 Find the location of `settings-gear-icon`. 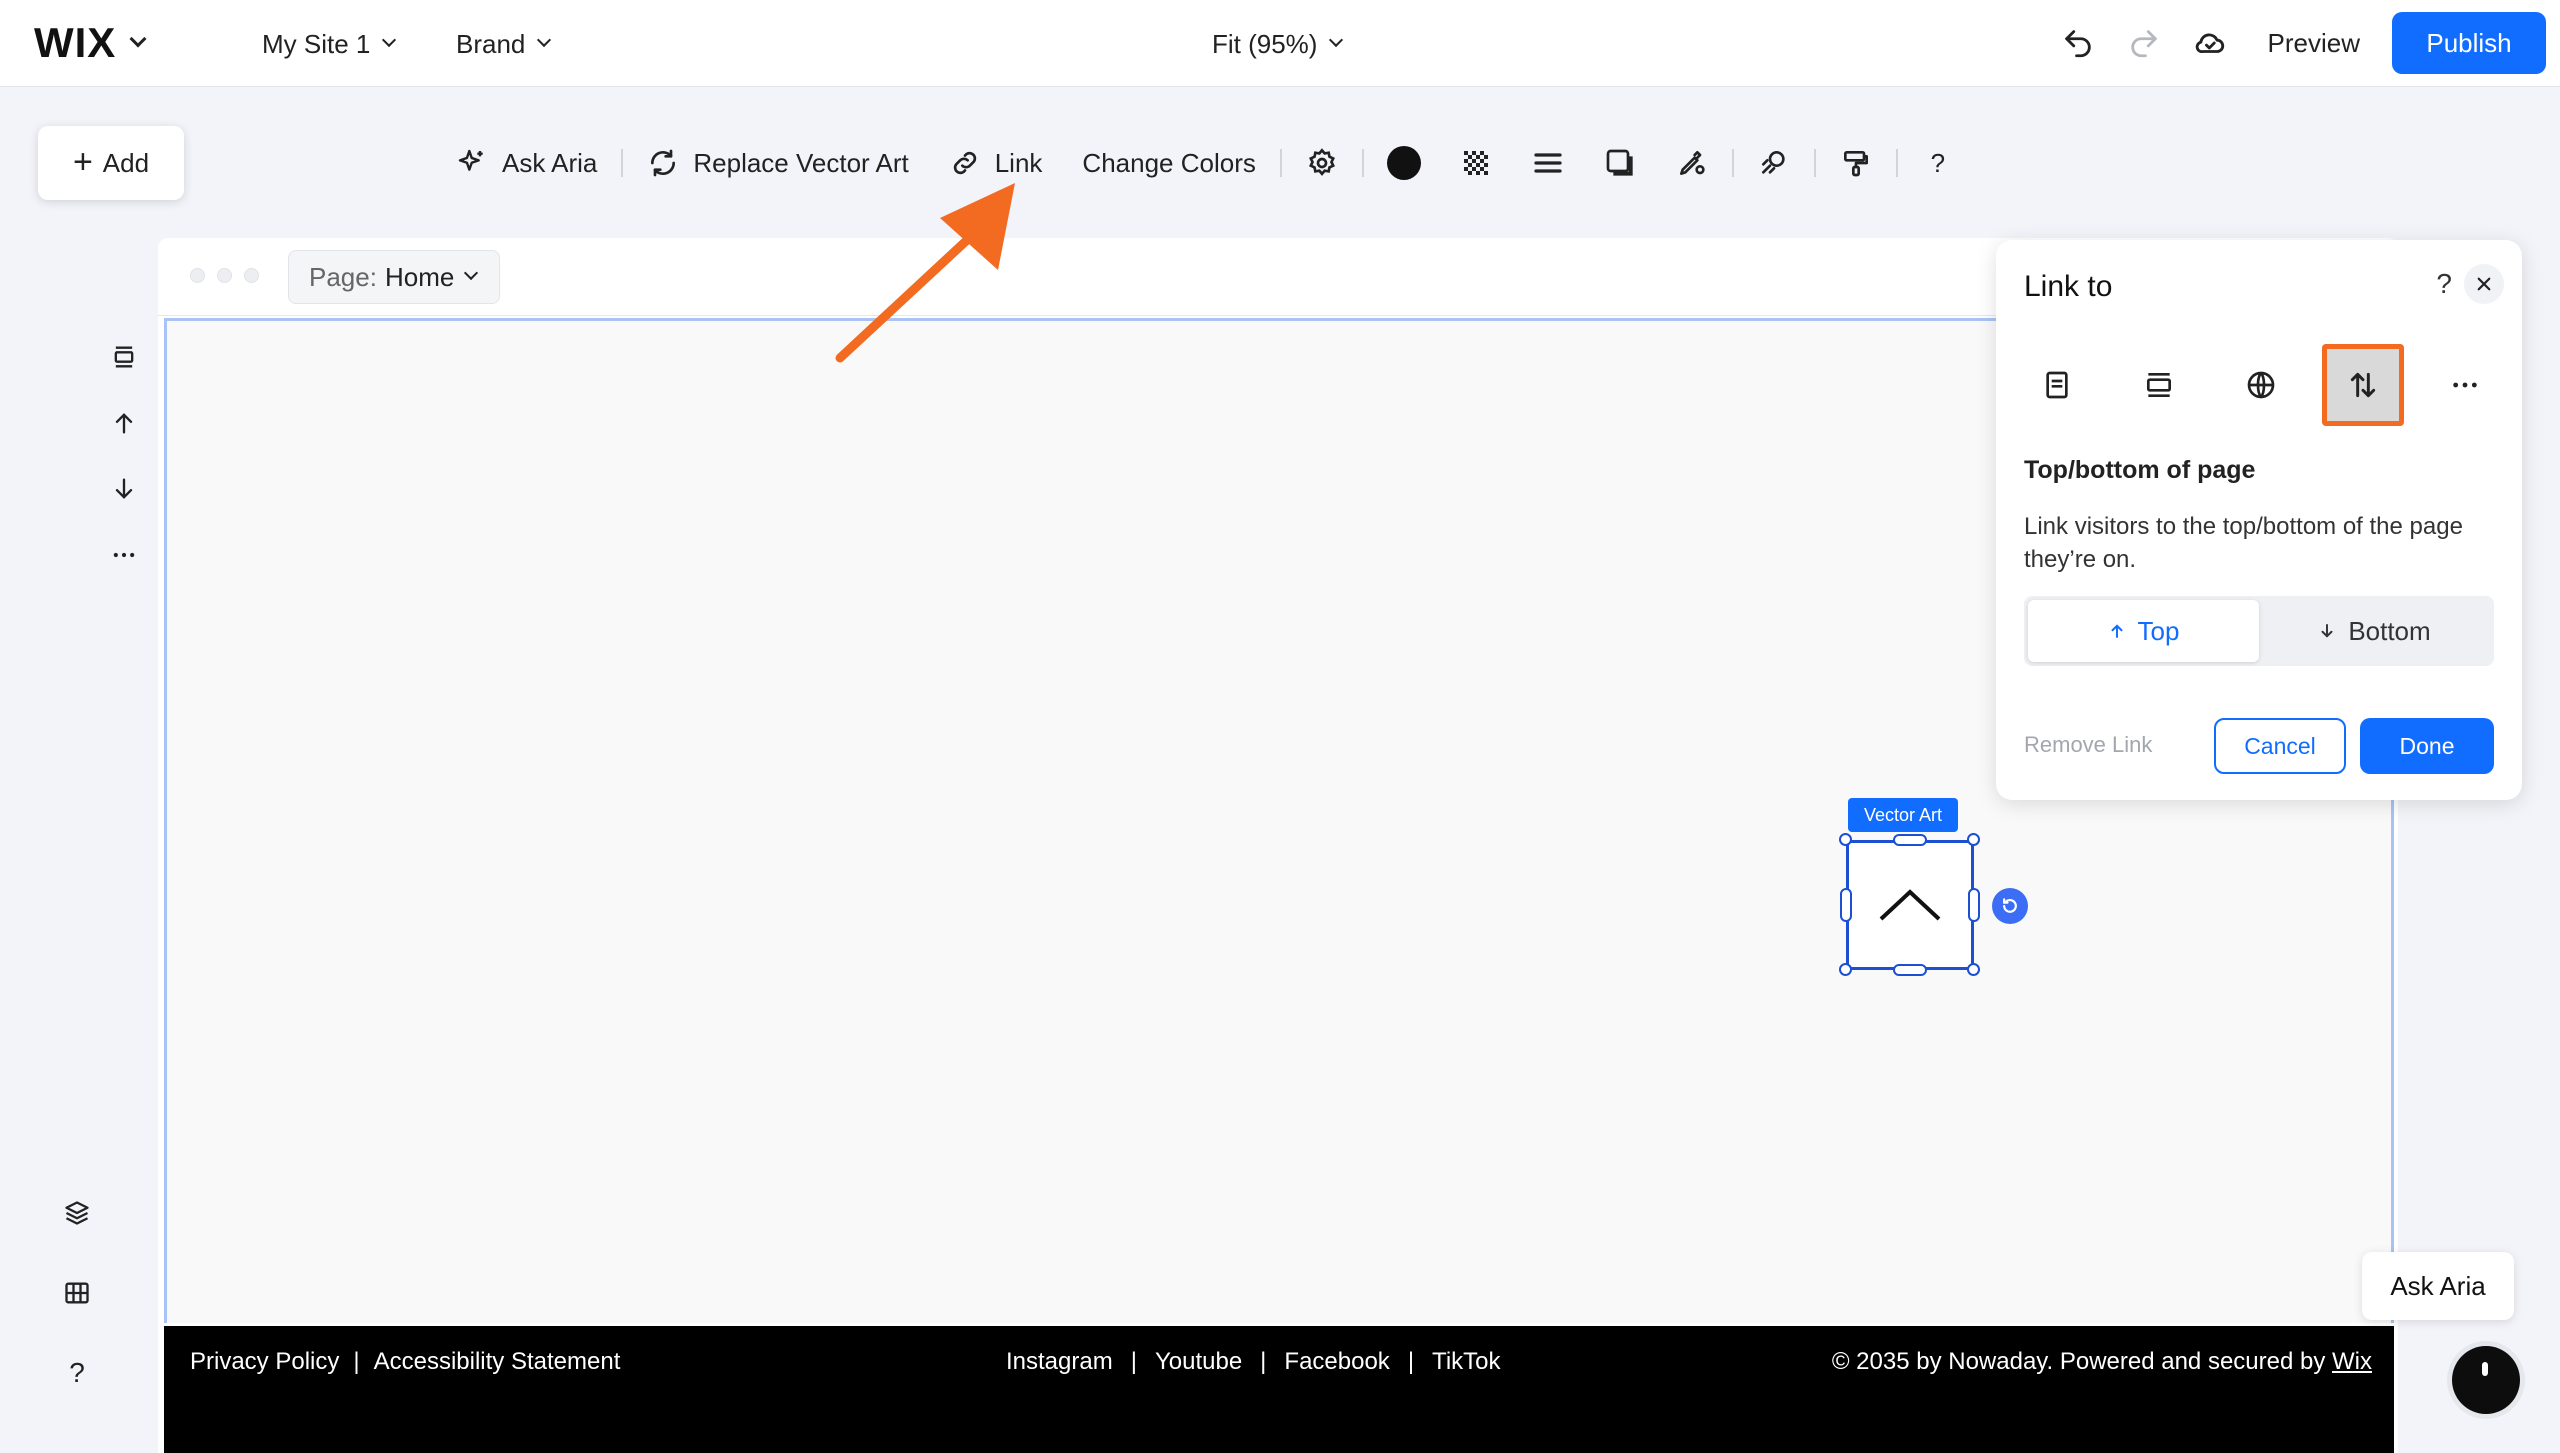

settings-gear-icon is located at coordinates (1322, 163).